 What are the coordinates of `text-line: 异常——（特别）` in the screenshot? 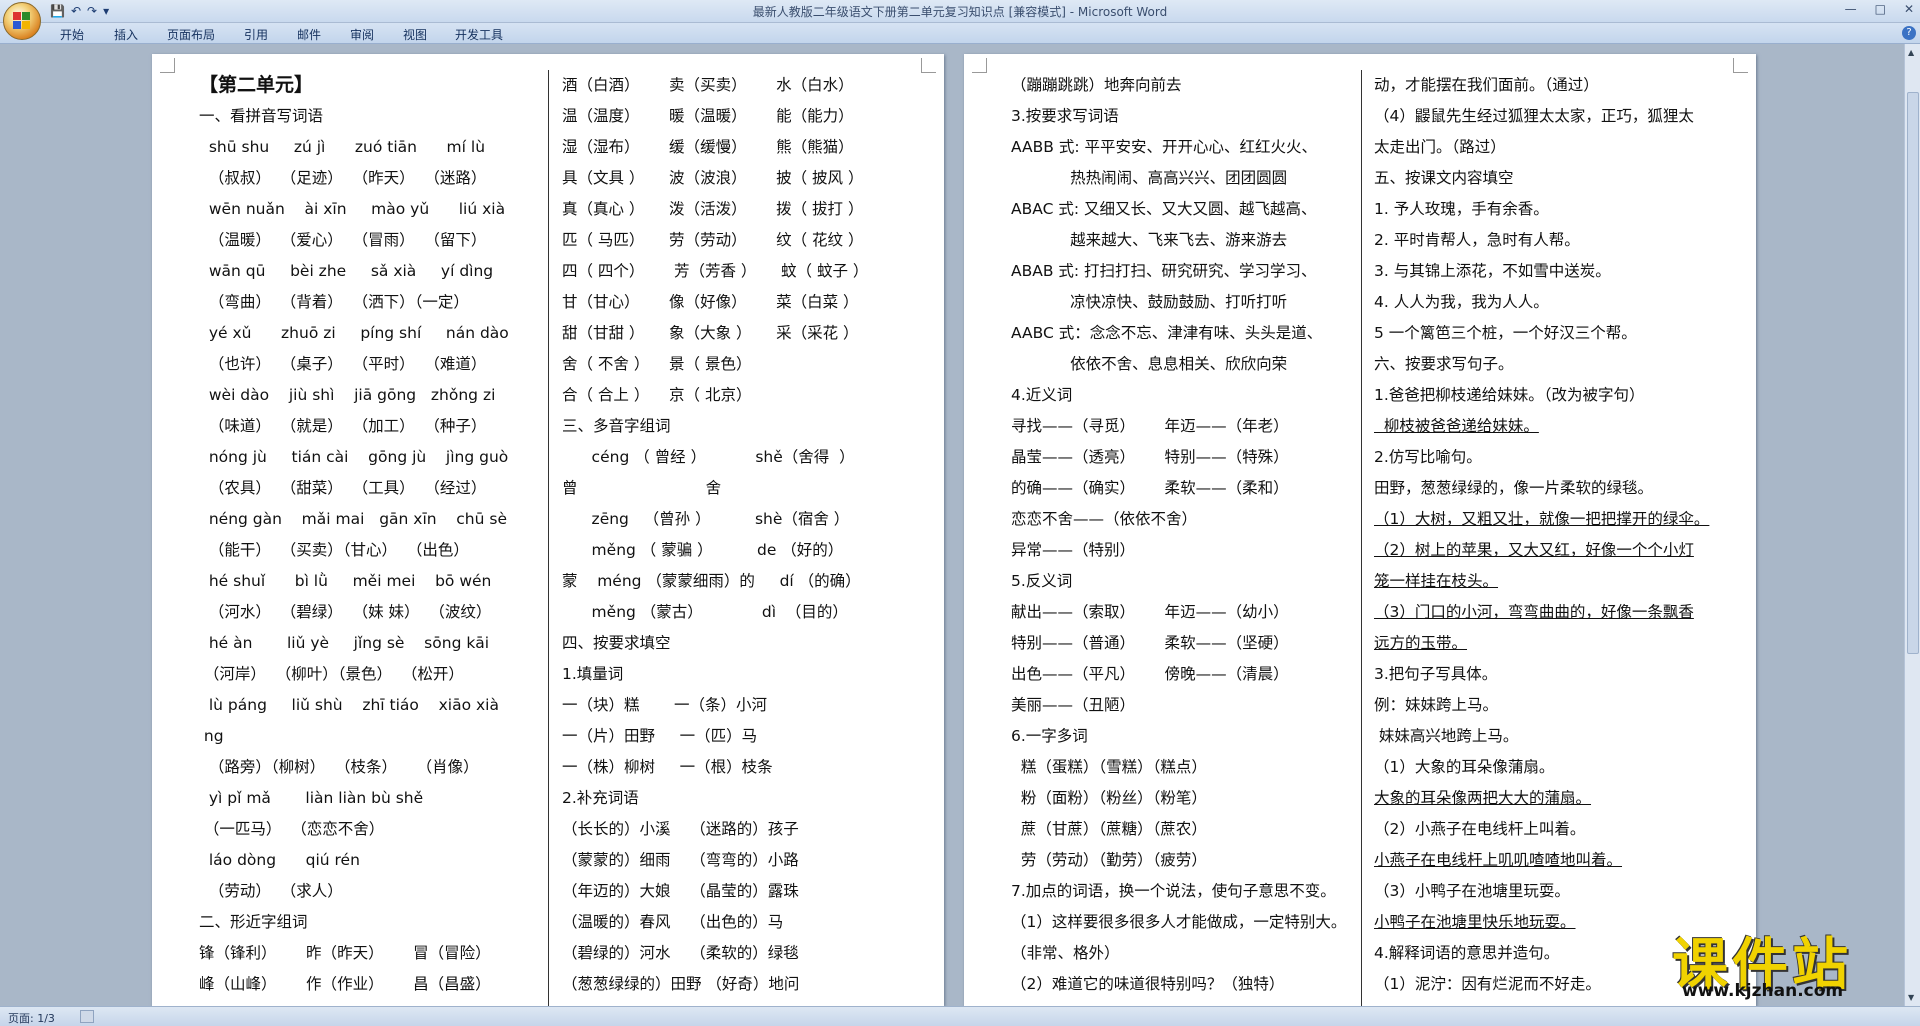 It's located at (1073, 550).